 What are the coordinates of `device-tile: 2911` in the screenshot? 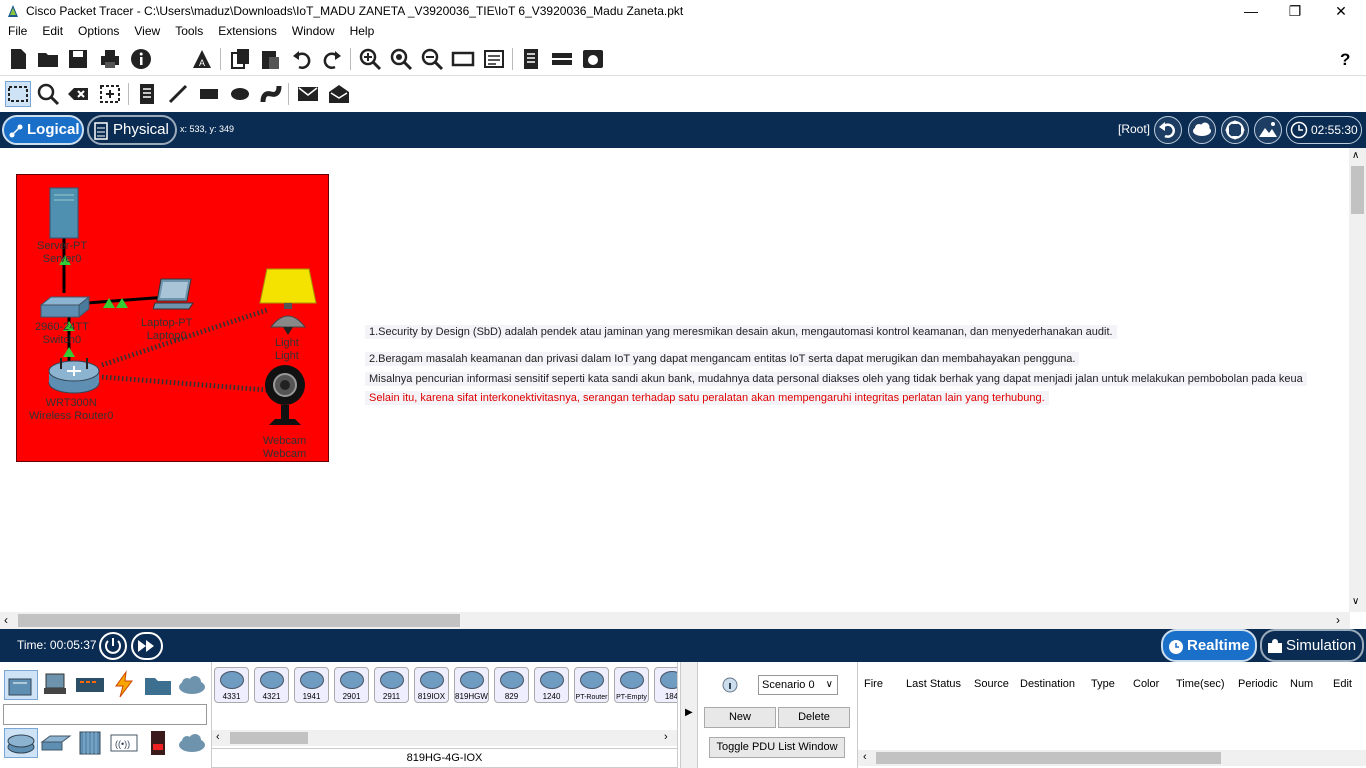 It's located at (391, 685).